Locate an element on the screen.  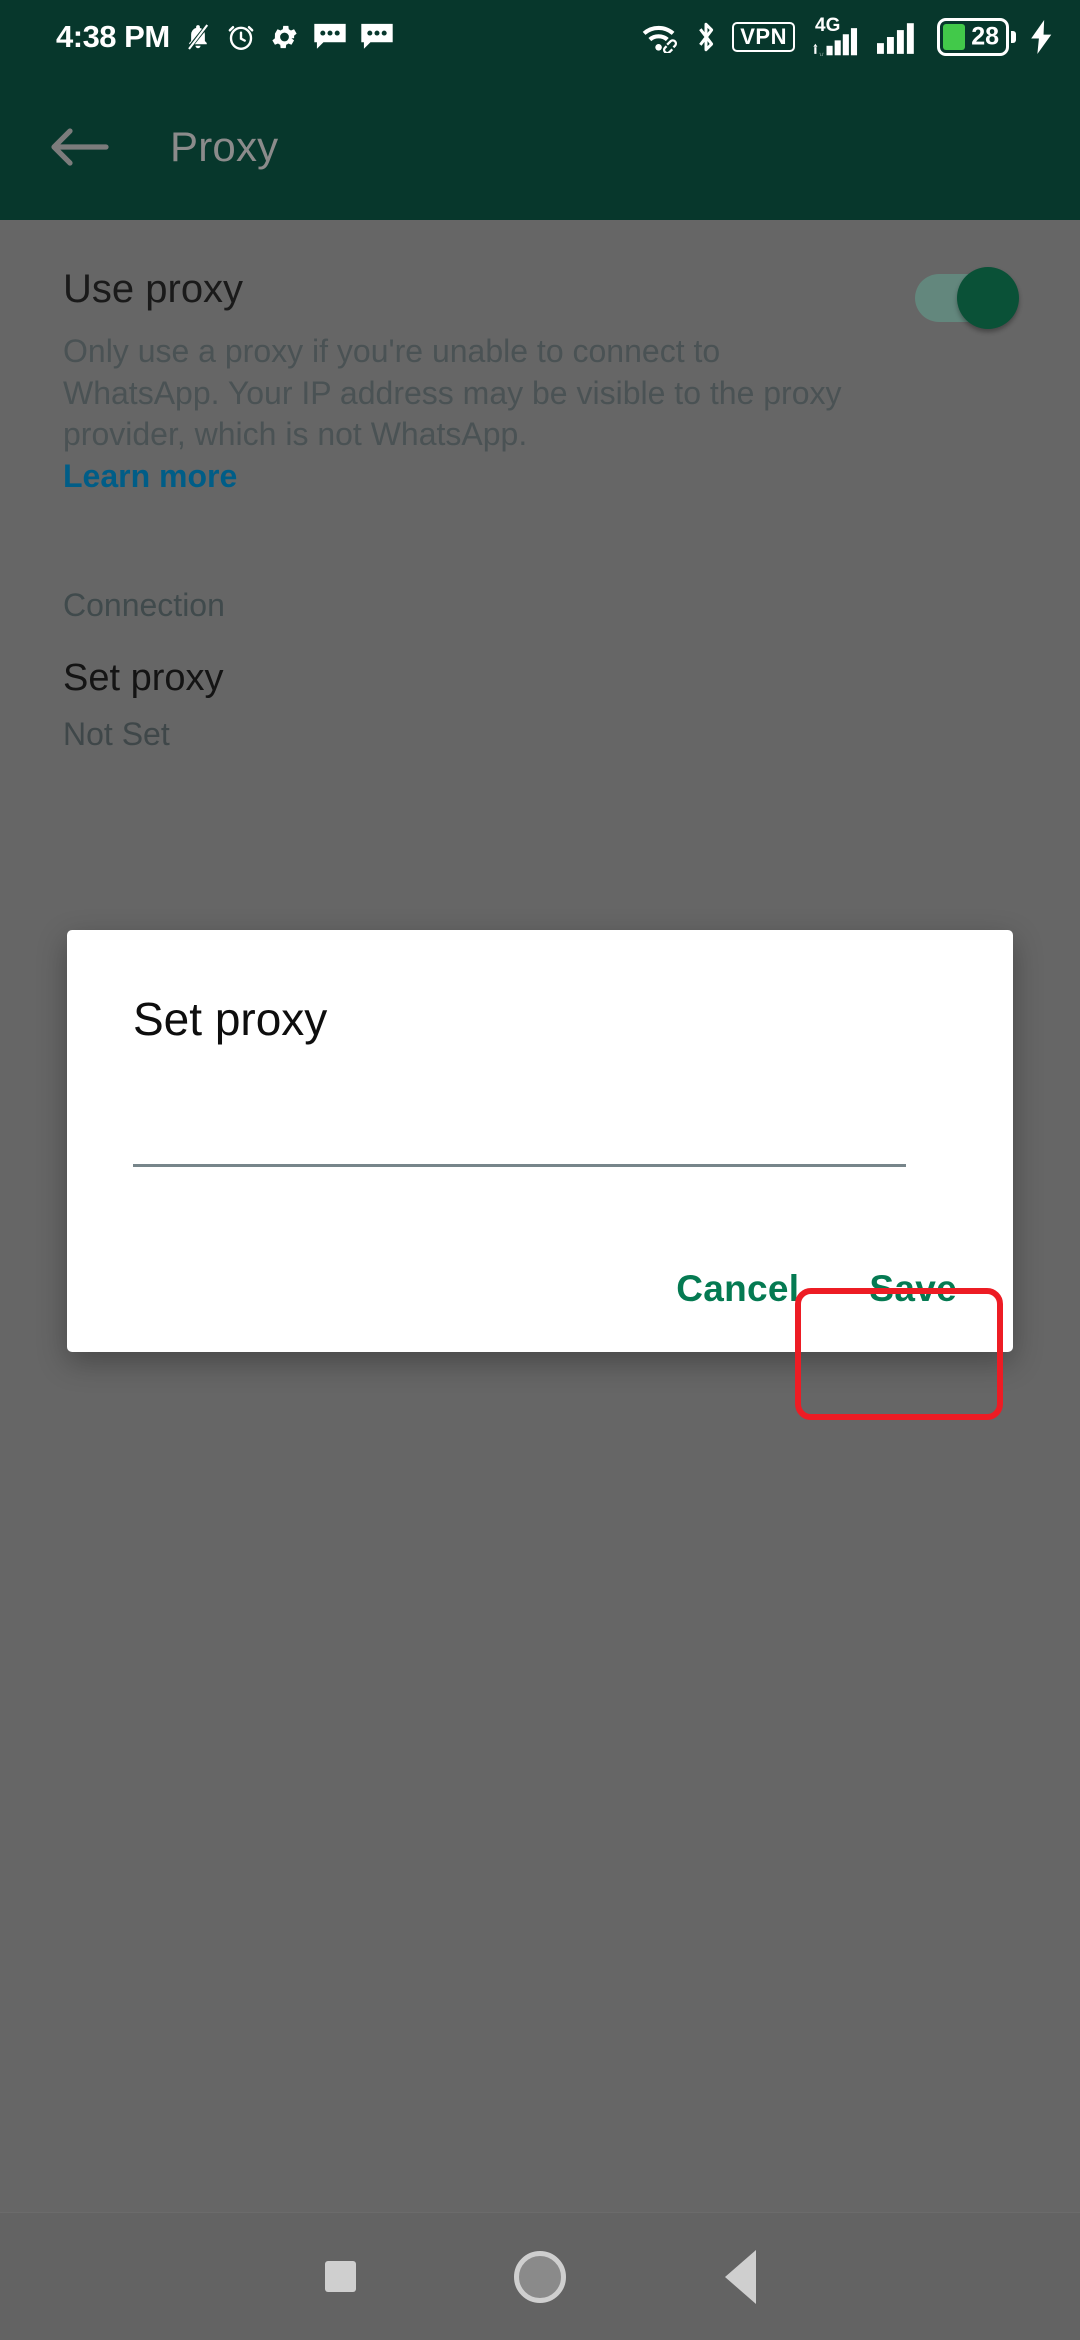
use-proxy-title: Use proxy is located at coordinates (153, 289).